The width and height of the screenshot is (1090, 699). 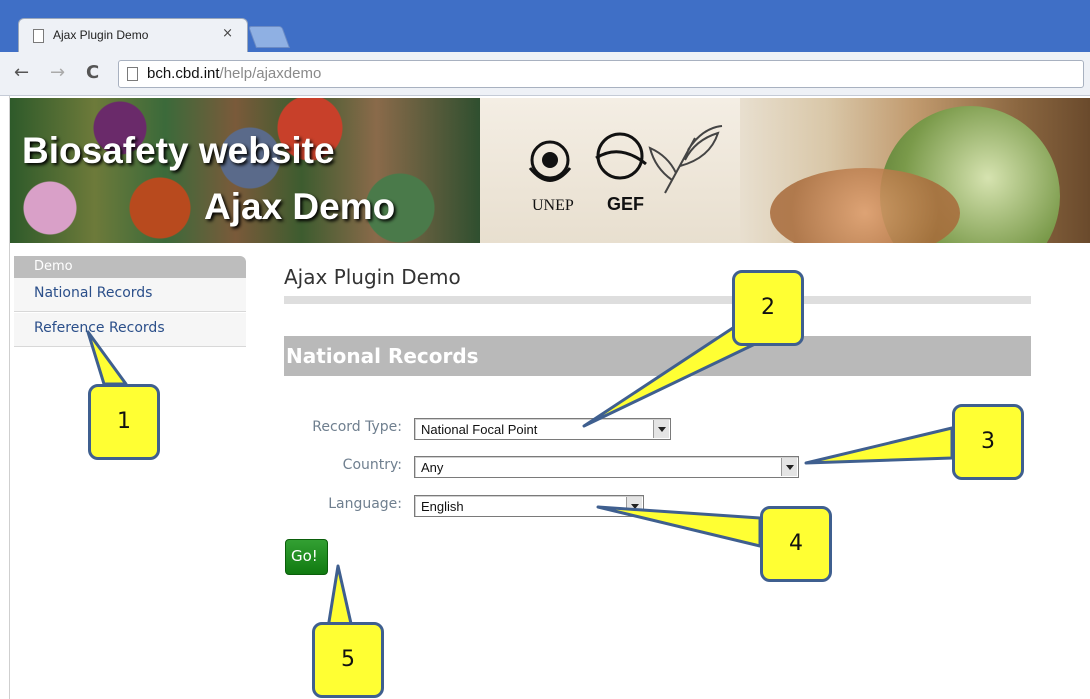 I want to click on callout-4: 4, so click(x=796, y=544).